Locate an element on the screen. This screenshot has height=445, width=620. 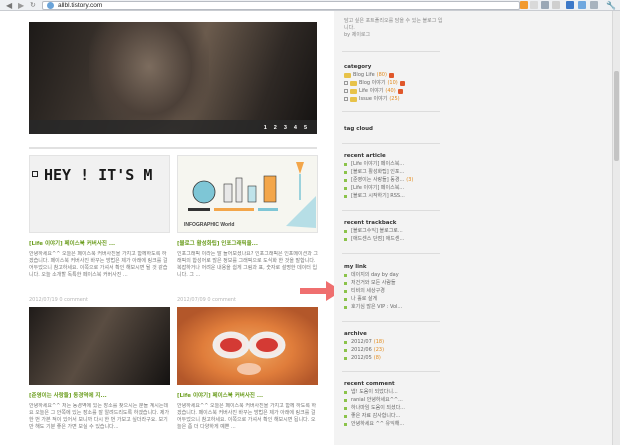
category-label: Blog 이야기 is located at coordinates (372, 83).